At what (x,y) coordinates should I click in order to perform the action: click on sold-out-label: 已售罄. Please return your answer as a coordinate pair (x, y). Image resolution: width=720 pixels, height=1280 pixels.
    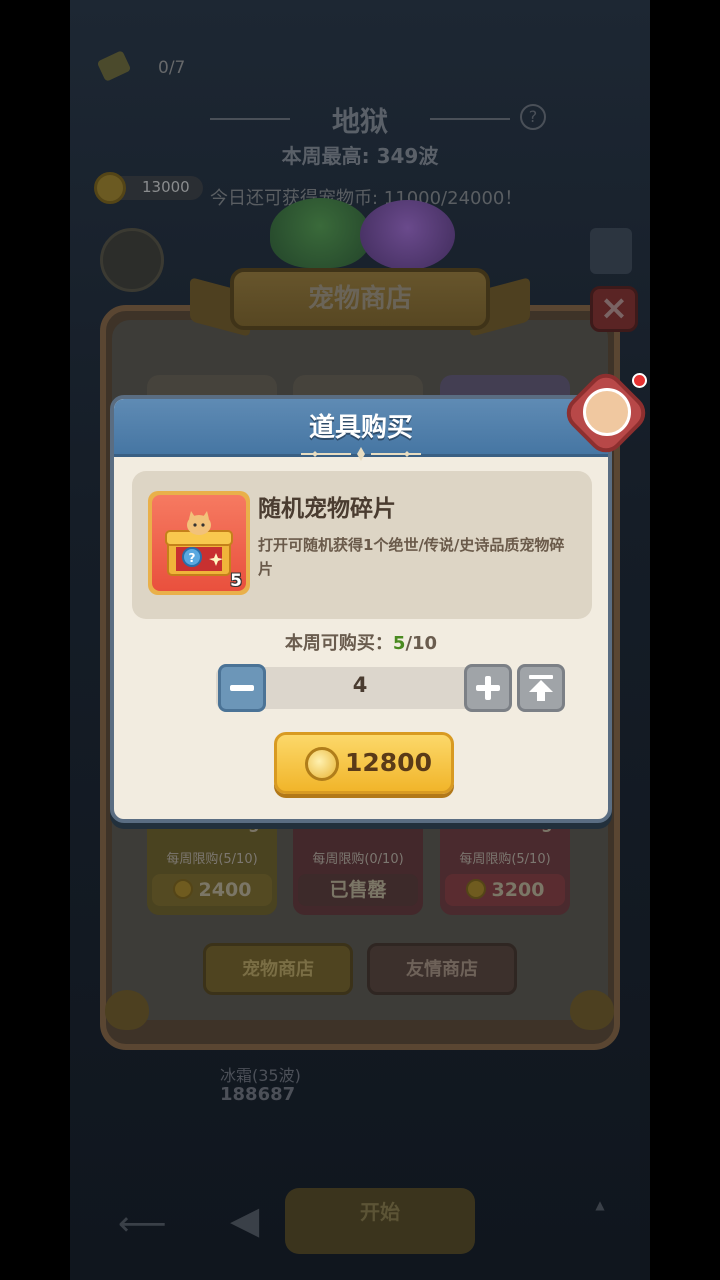
    Looking at the image, I should click on (358, 890).